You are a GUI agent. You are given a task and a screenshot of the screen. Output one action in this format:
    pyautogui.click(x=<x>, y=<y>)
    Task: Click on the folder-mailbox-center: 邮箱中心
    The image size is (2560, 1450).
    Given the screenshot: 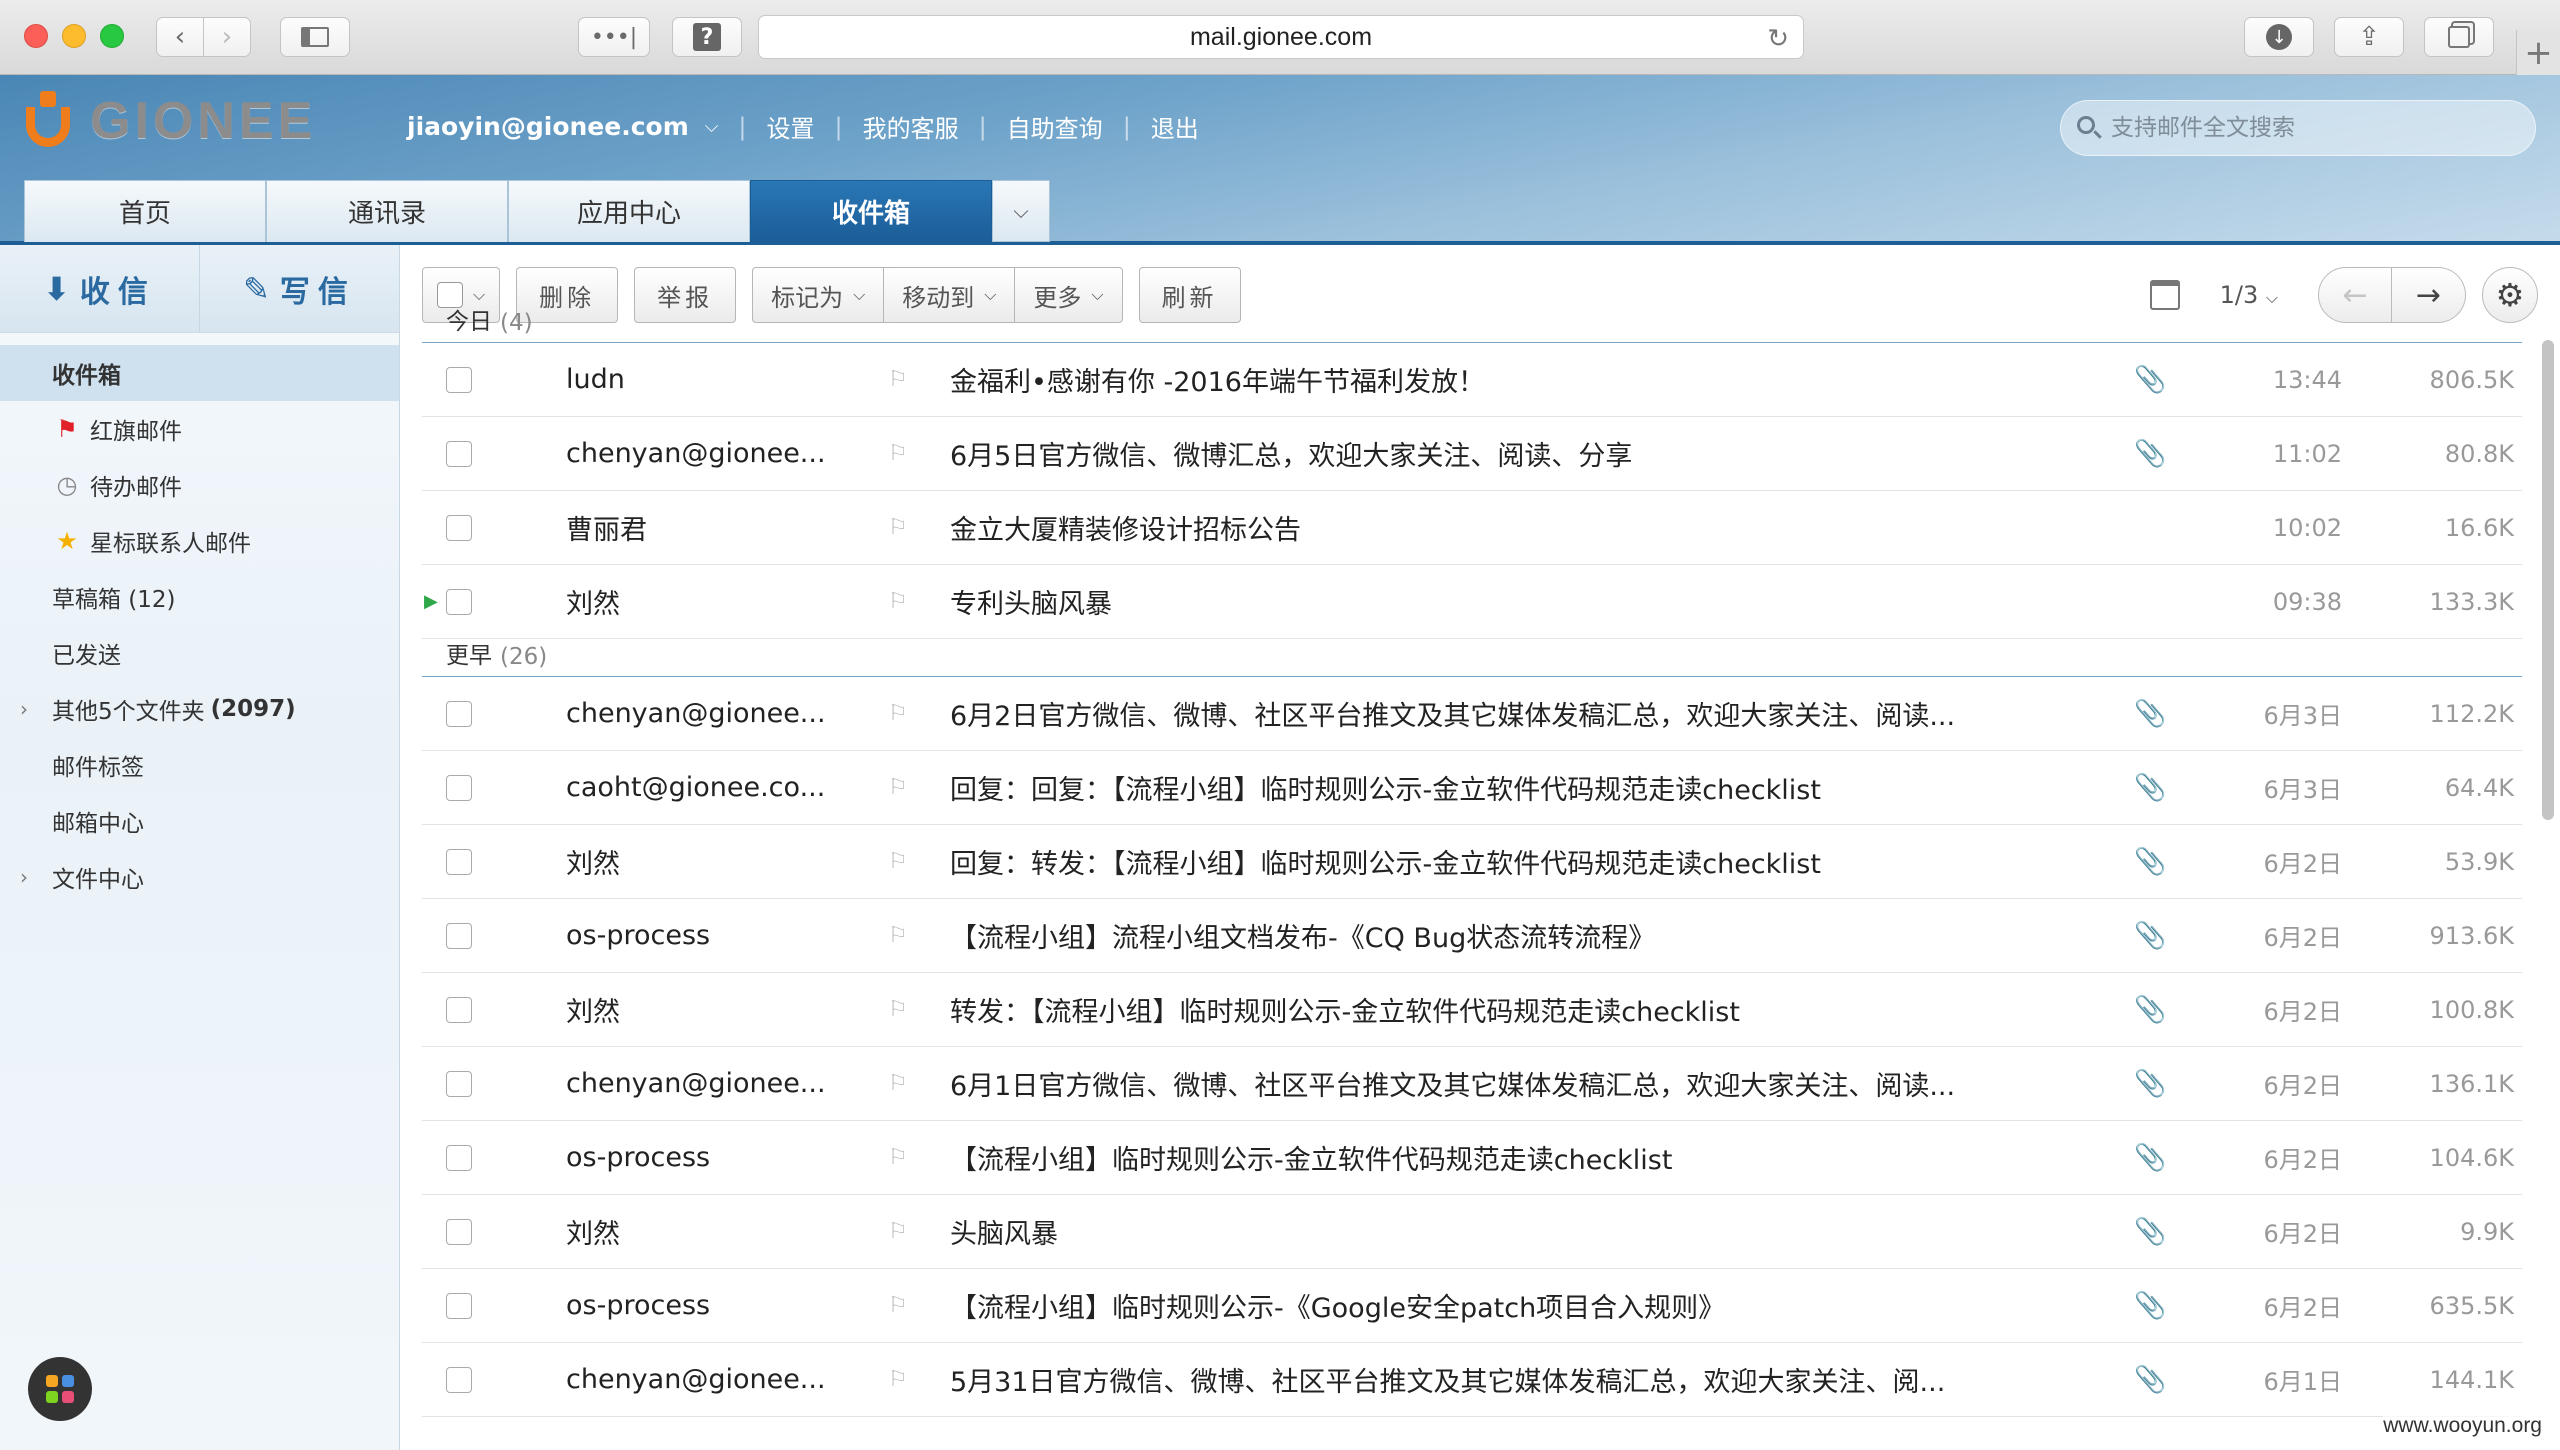 What is the action you would take?
    pyautogui.click(x=199, y=821)
    